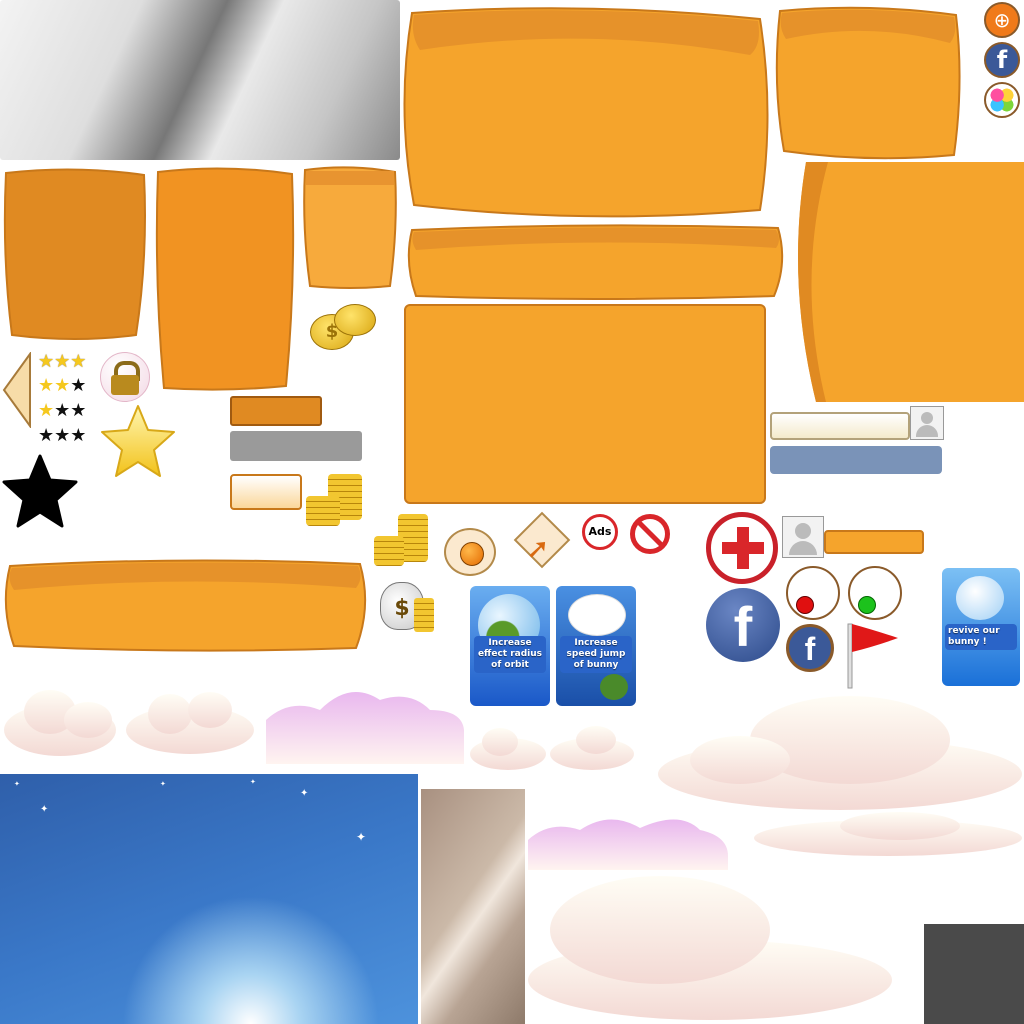 The height and width of the screenshot is (1024, 1024). I want to click on no-ads-label: Ads, so click(600, 531).